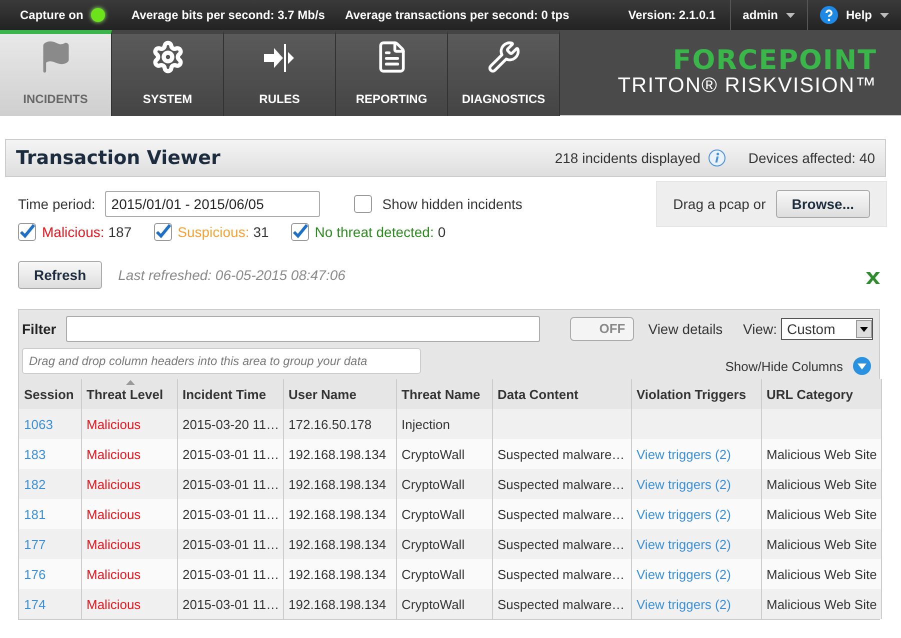  What do you see at coordinates (120, 232) in the screenshot?
I see `threat-count: 187` at bounding box center [120, 232].